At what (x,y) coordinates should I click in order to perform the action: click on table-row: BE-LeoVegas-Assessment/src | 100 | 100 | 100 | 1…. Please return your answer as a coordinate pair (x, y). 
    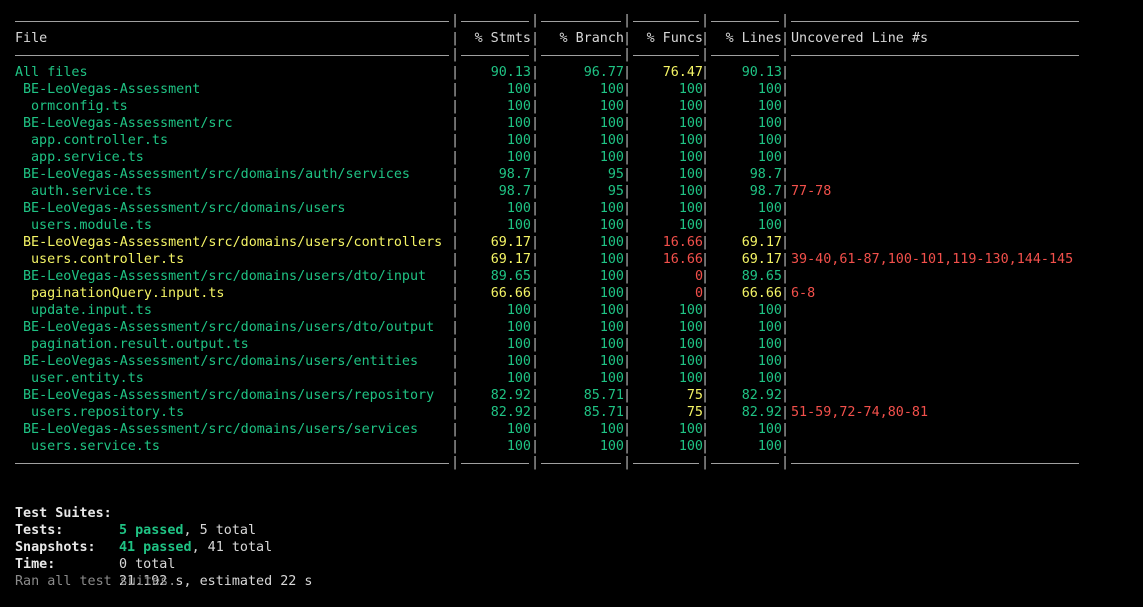
    Looking at the image, I should click on (402, 123).